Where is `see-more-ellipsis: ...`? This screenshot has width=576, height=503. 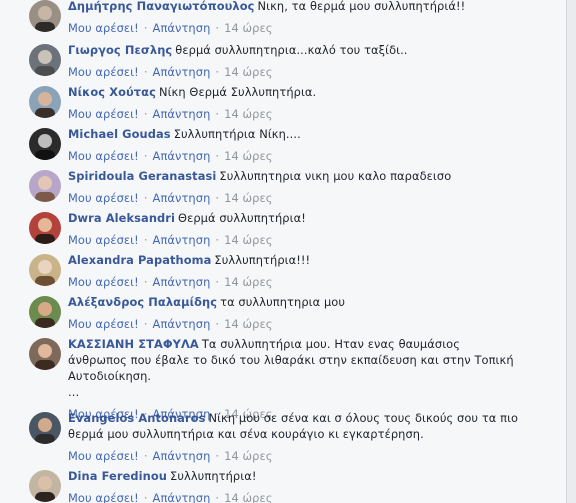
see-more-ellipsis: ... is located at coordinates (294, 392).